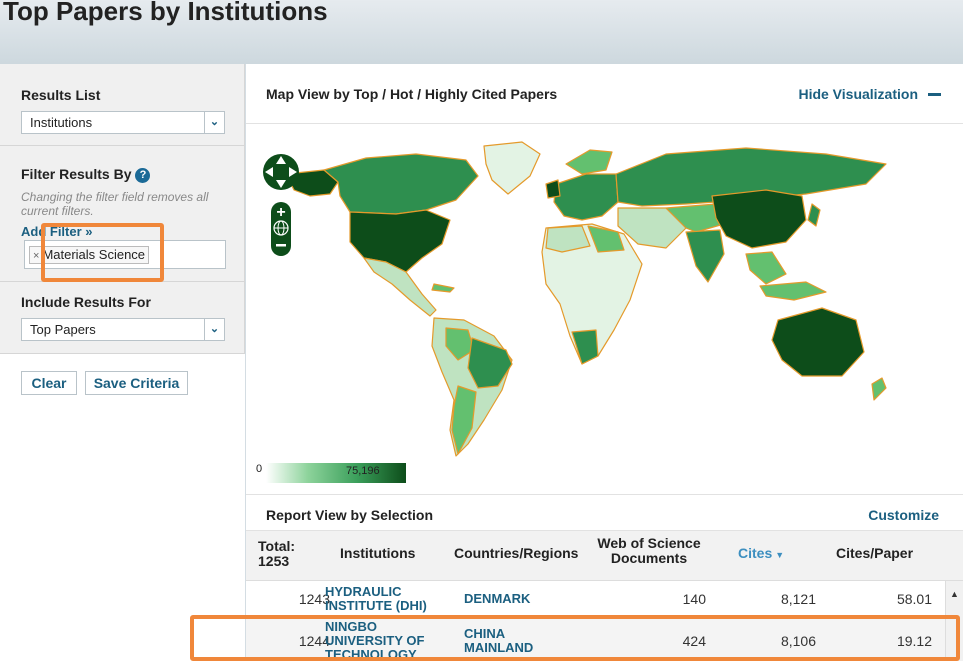 The image size is (963, 661). I want to click on col-wos-documents: Web of Science Documents, so click(649, 551).